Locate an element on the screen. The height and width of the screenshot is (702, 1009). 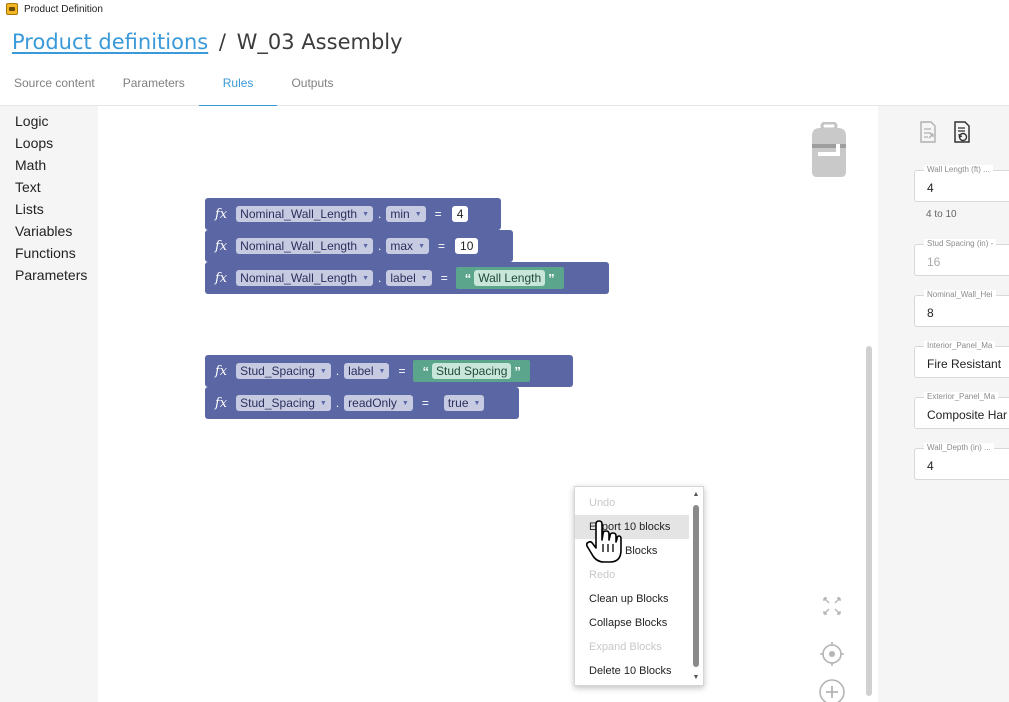
parameter-name: Nominal_Wall_Length is located at coordinates (299, 278).